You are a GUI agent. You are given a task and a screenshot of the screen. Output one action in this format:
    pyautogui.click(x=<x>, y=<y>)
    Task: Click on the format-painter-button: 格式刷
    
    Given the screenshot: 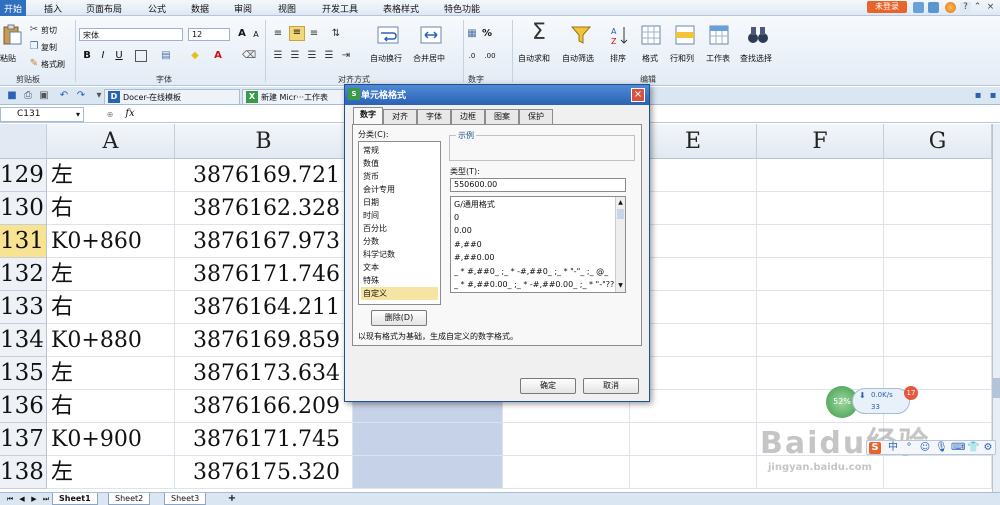 What is the action you would take?
    pyautogui.click(x=53, y=64)
    